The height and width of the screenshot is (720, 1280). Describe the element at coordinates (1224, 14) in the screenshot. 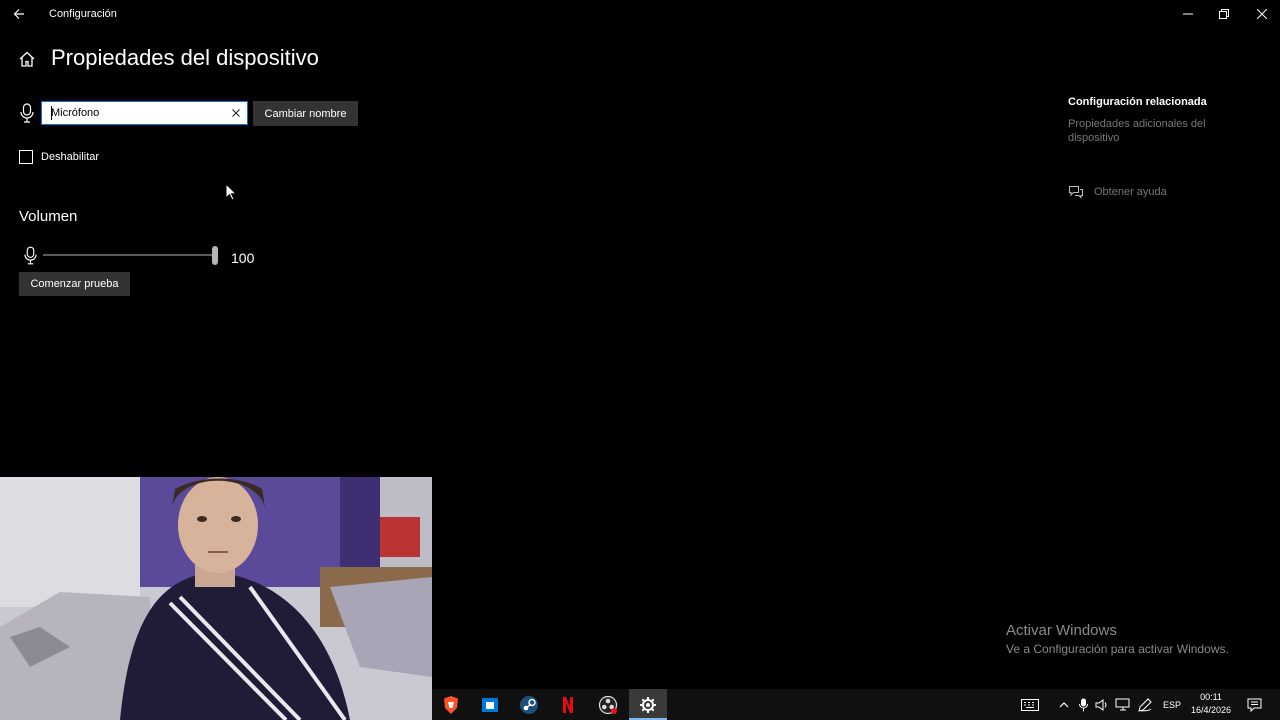

I see `restore-icon` at that location.